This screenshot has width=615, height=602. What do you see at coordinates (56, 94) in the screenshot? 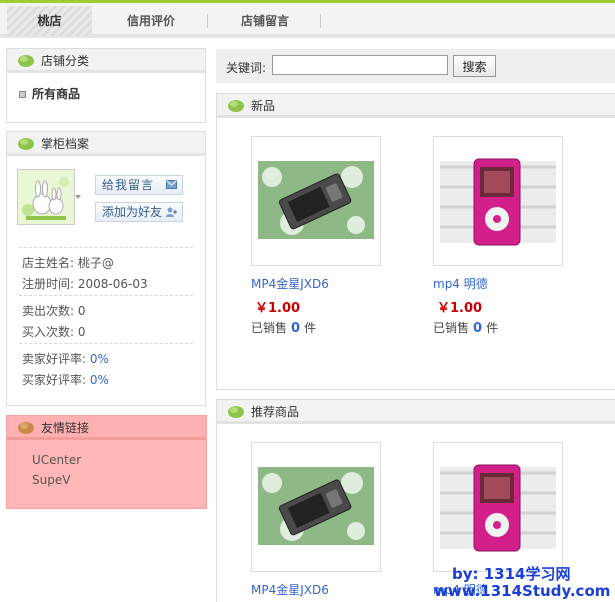
I see `category-item-label: 所有商品` at bounding box center [56, 94].